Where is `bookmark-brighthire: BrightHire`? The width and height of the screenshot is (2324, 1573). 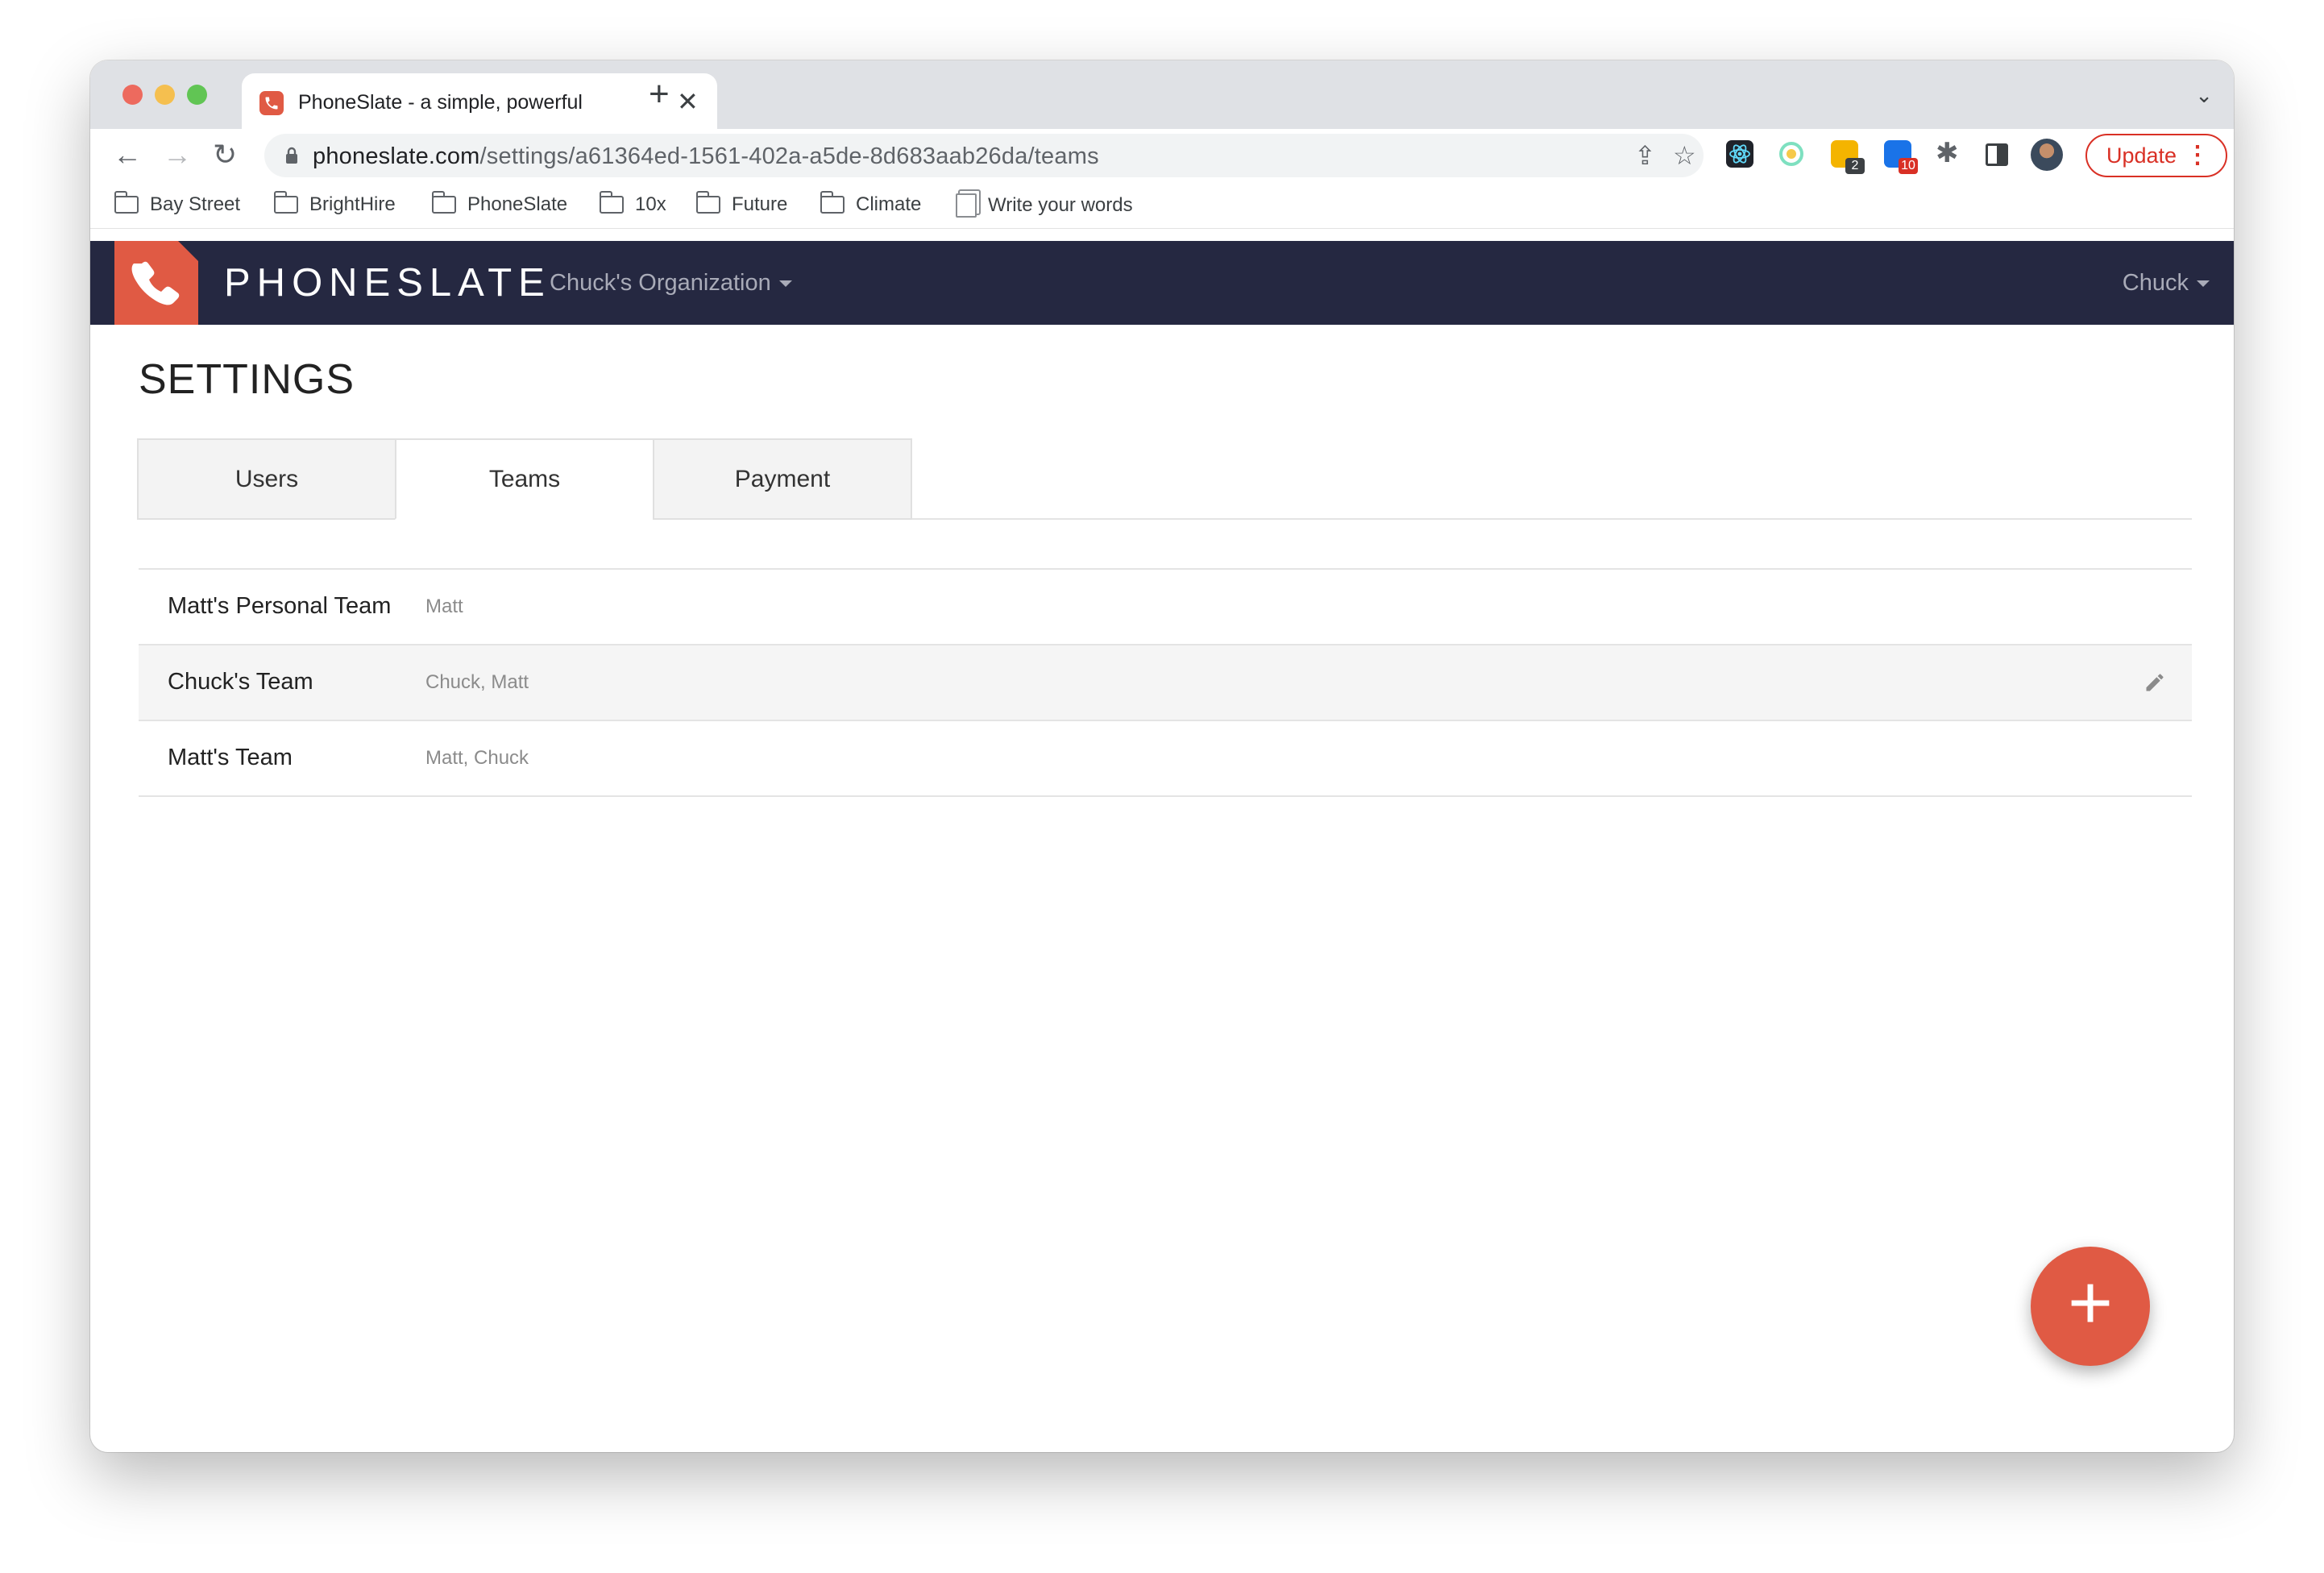 bookmark-brighthire: BrightHire is located at coordinates (334, 203).